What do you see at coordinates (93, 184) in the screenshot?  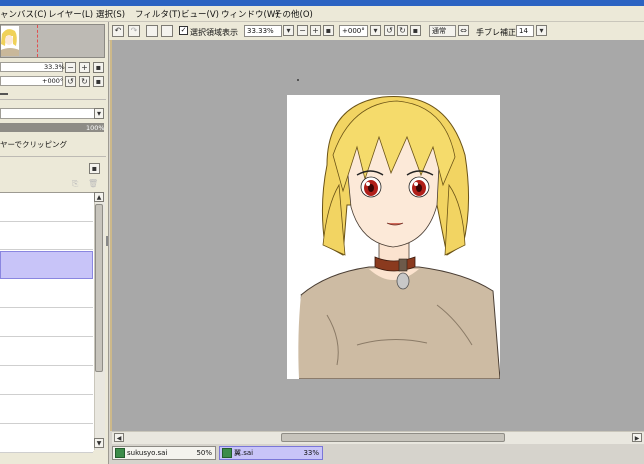 I see `delete-layer-icon: 🗑` at bounding box center [93, 184].